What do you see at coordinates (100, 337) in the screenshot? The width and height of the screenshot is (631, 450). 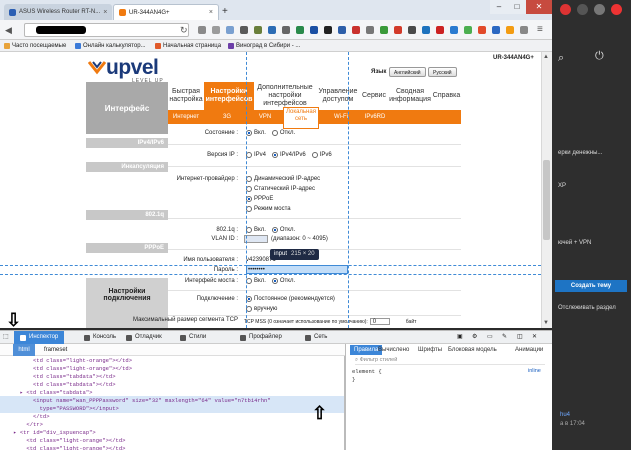 I see `tab-console: Консоль` at bounding box center [100, 337].